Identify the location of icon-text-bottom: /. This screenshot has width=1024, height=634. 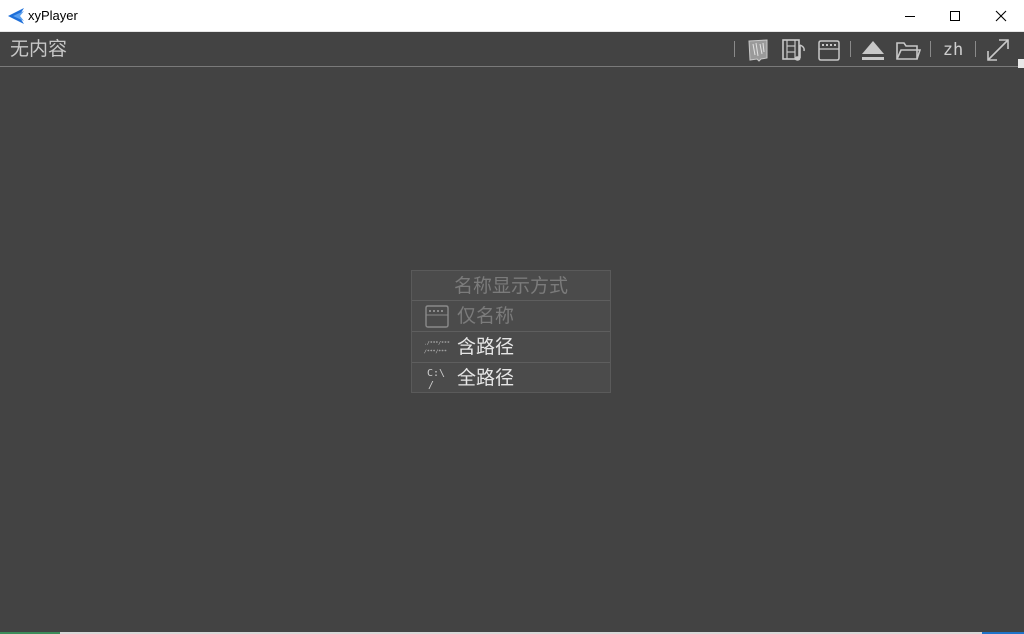
(431, 385).